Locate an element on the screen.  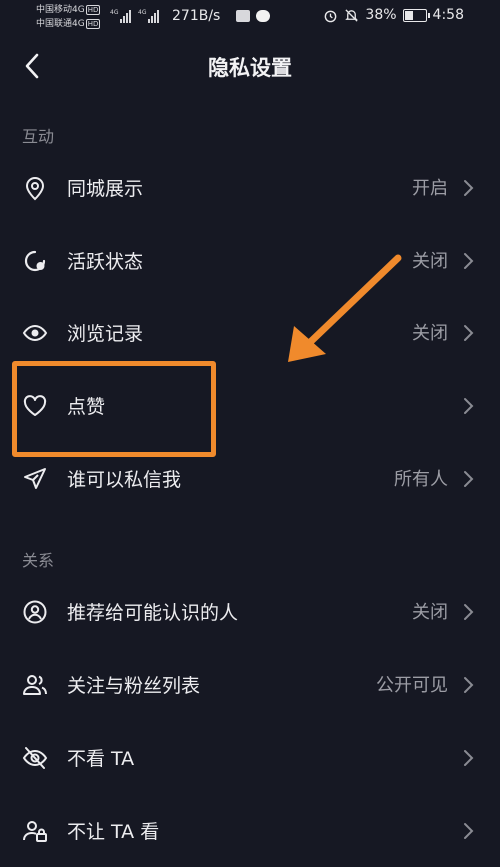
qq-icon is located at coordinates (263, 16).